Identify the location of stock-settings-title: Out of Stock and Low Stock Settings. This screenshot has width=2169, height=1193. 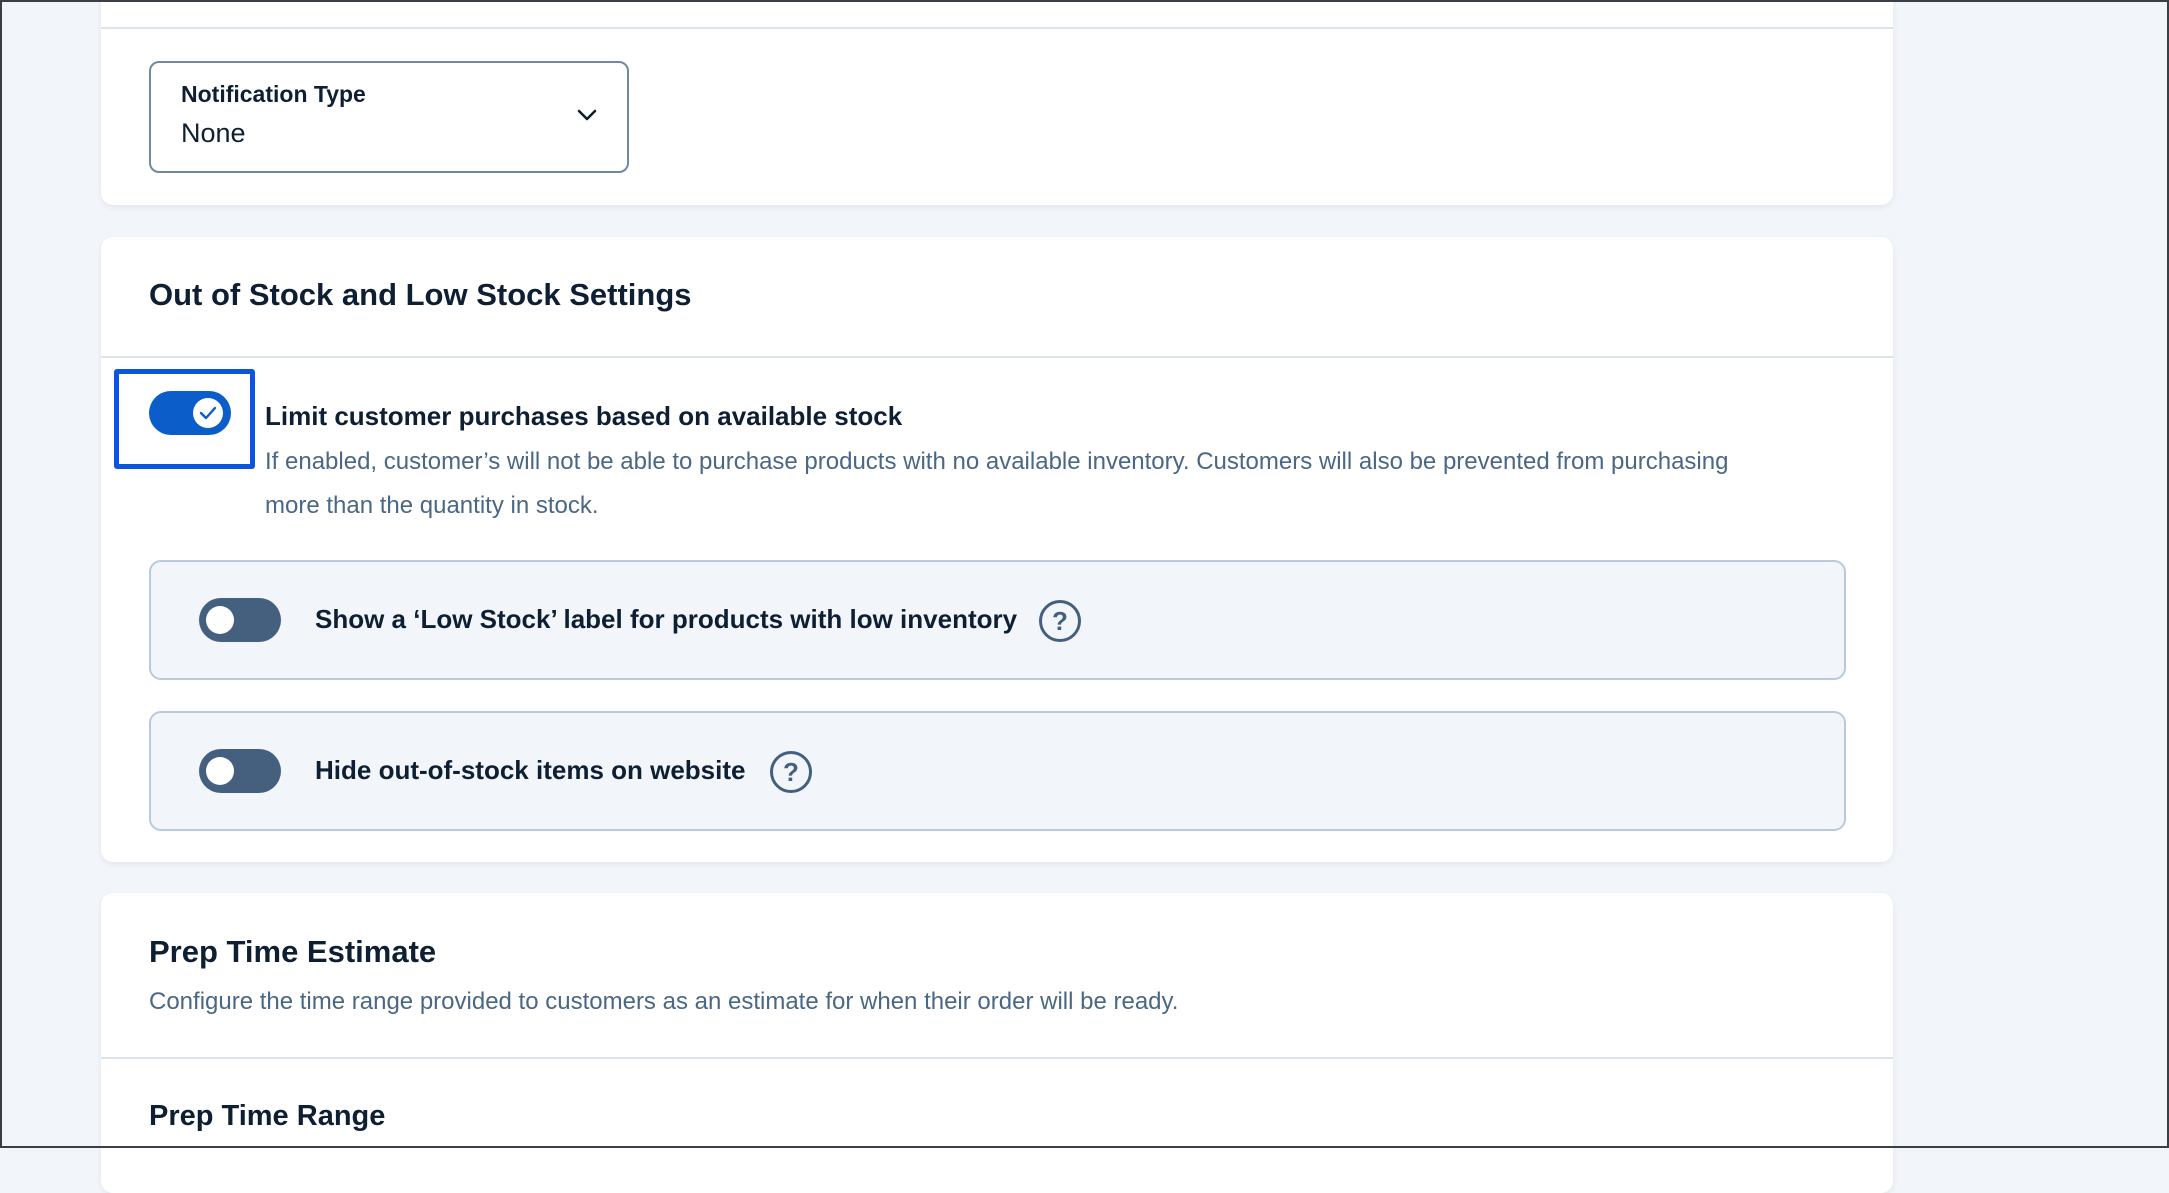
(420, 294).